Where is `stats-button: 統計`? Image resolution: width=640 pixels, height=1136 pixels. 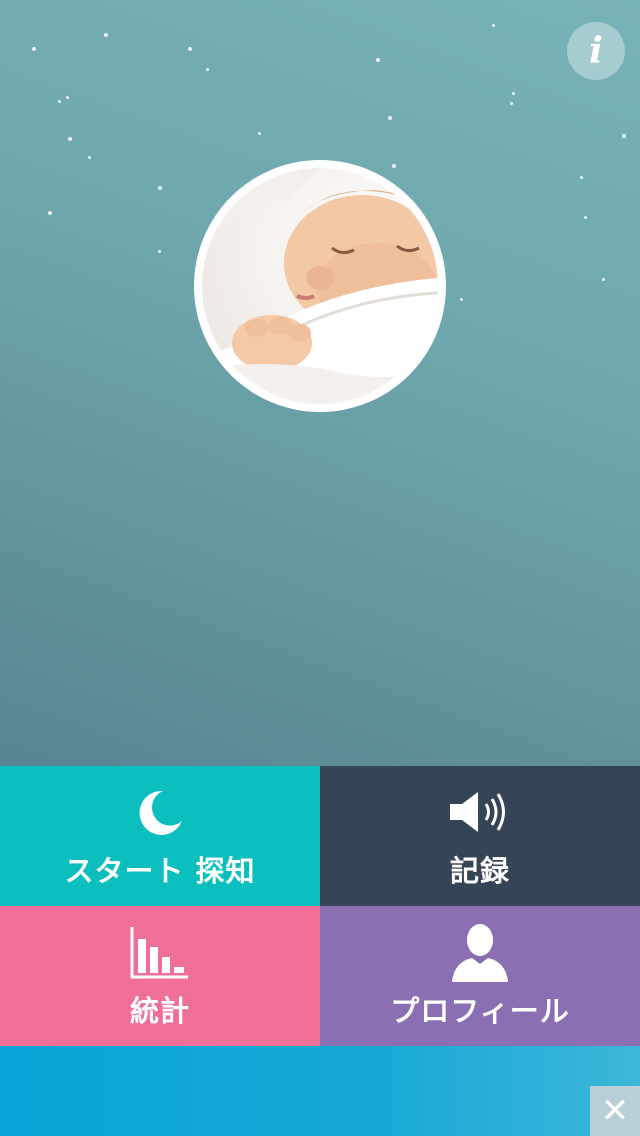 stats-button: 統計 is located at coordinates (160, 976).